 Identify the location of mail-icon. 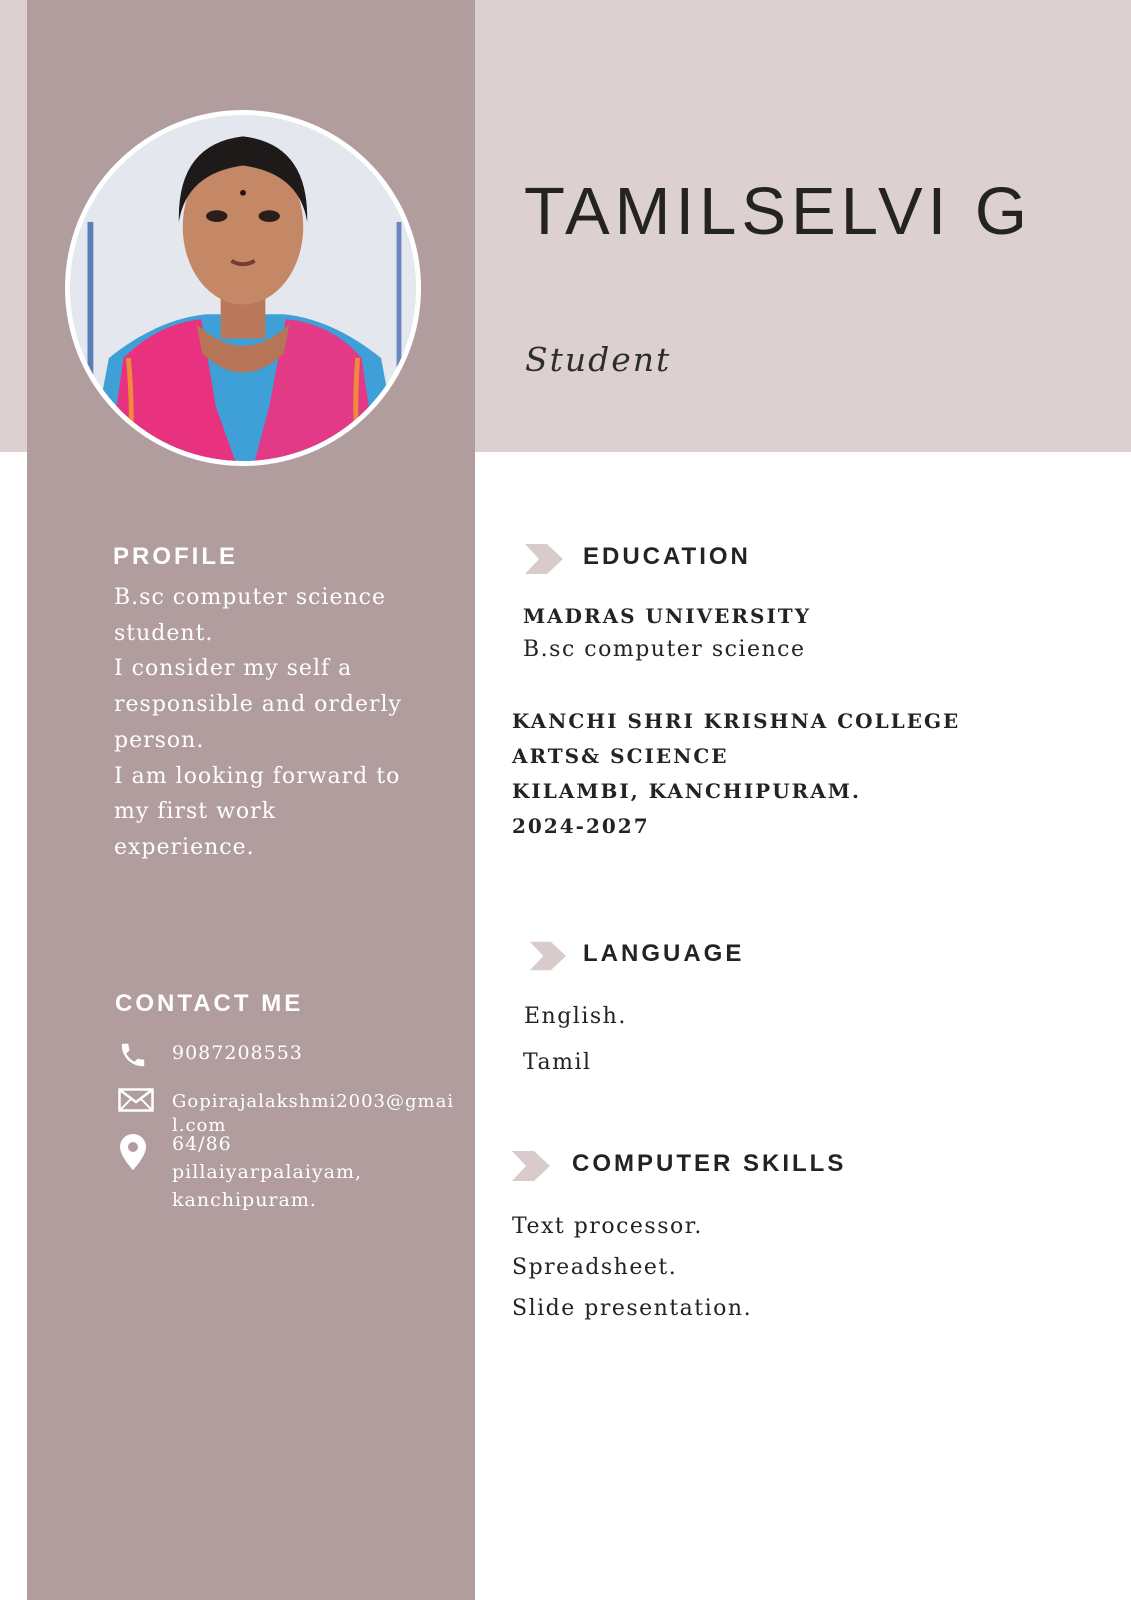
(136, 1102).